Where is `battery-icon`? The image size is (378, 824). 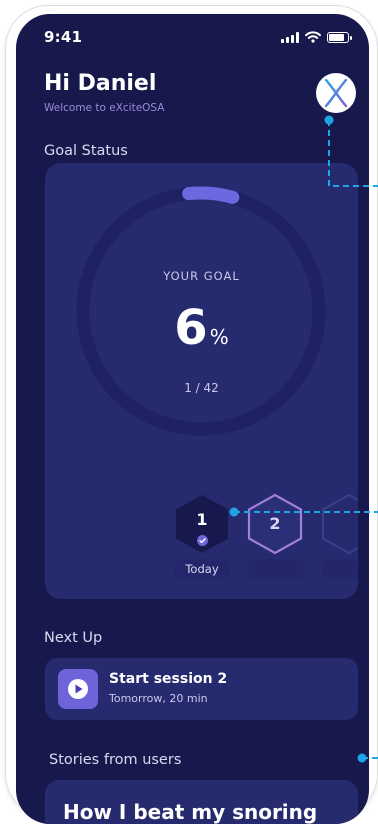 battery-icon is located at coordinates (339, 37).